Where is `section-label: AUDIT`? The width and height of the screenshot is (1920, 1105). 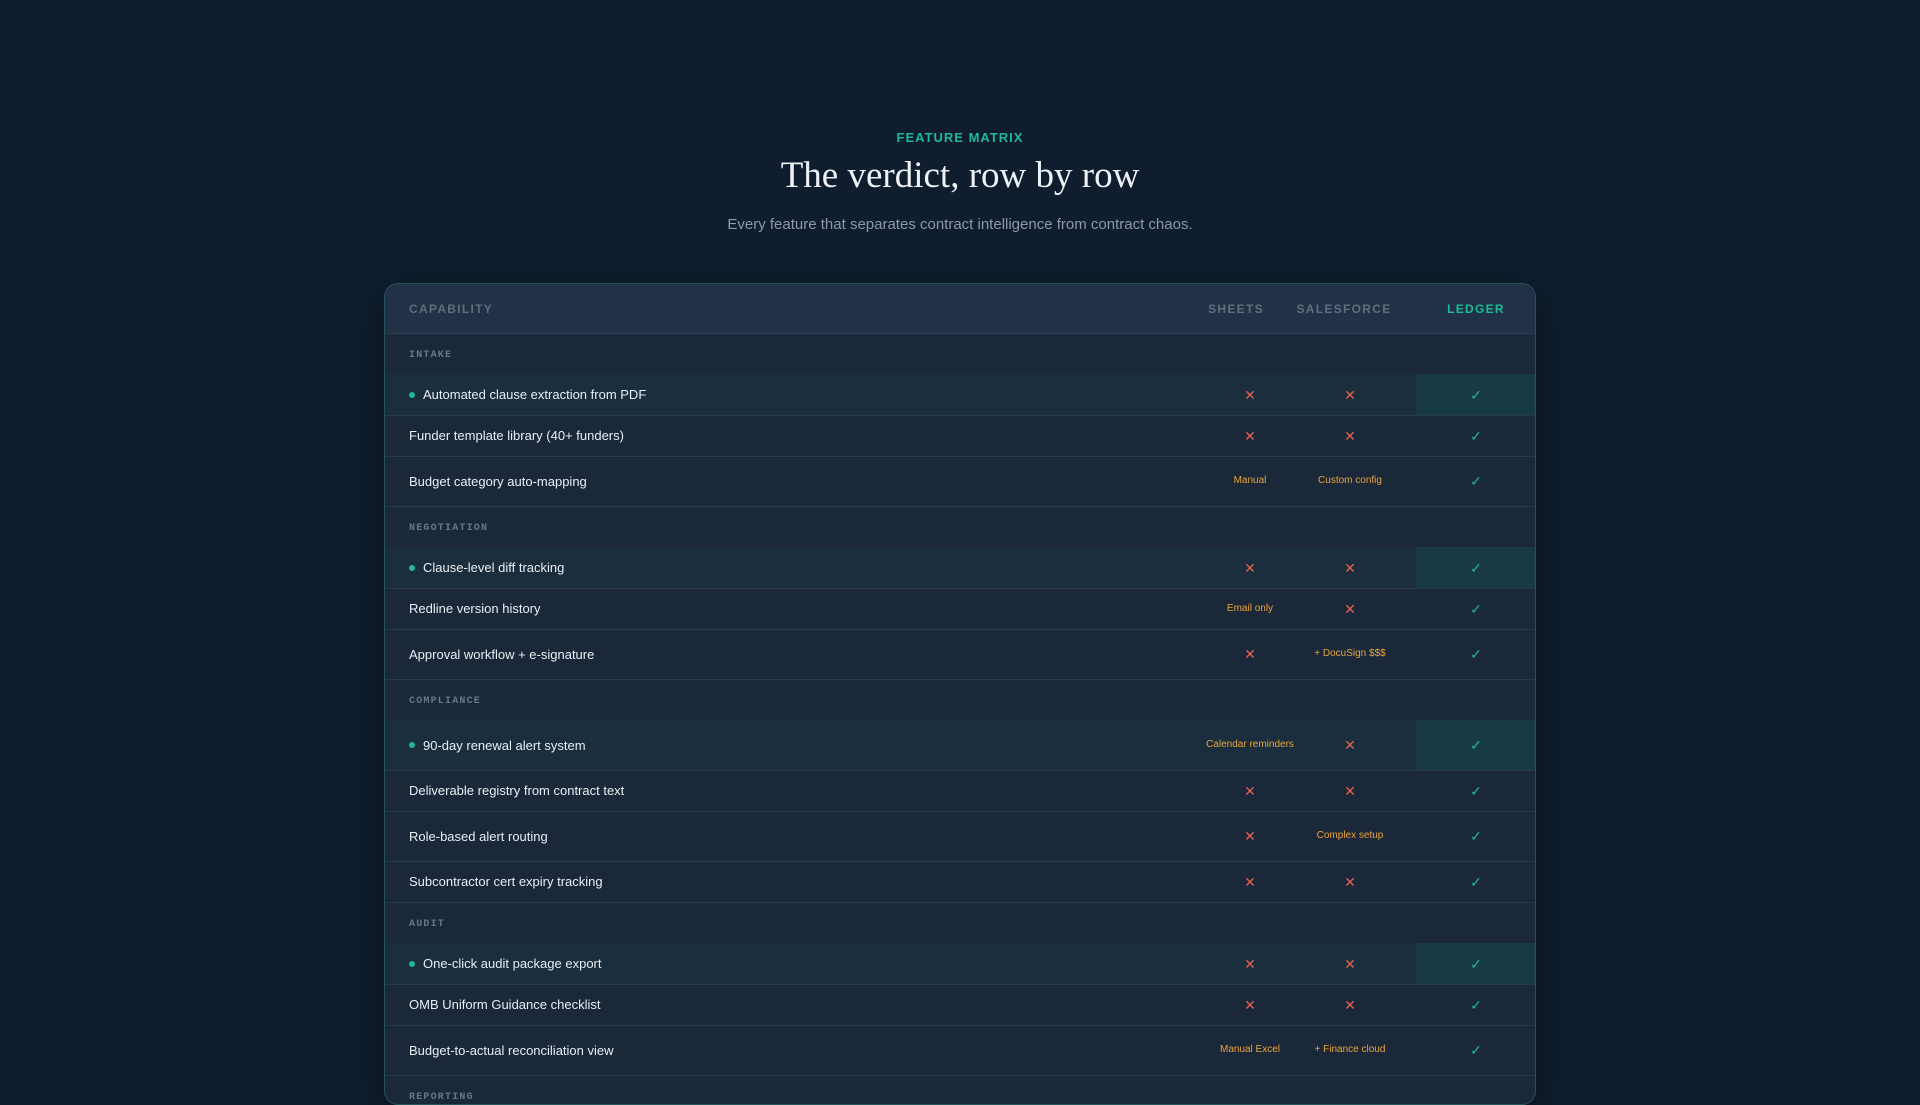 section-label: AUDIT is located at coordinates (427, 924).